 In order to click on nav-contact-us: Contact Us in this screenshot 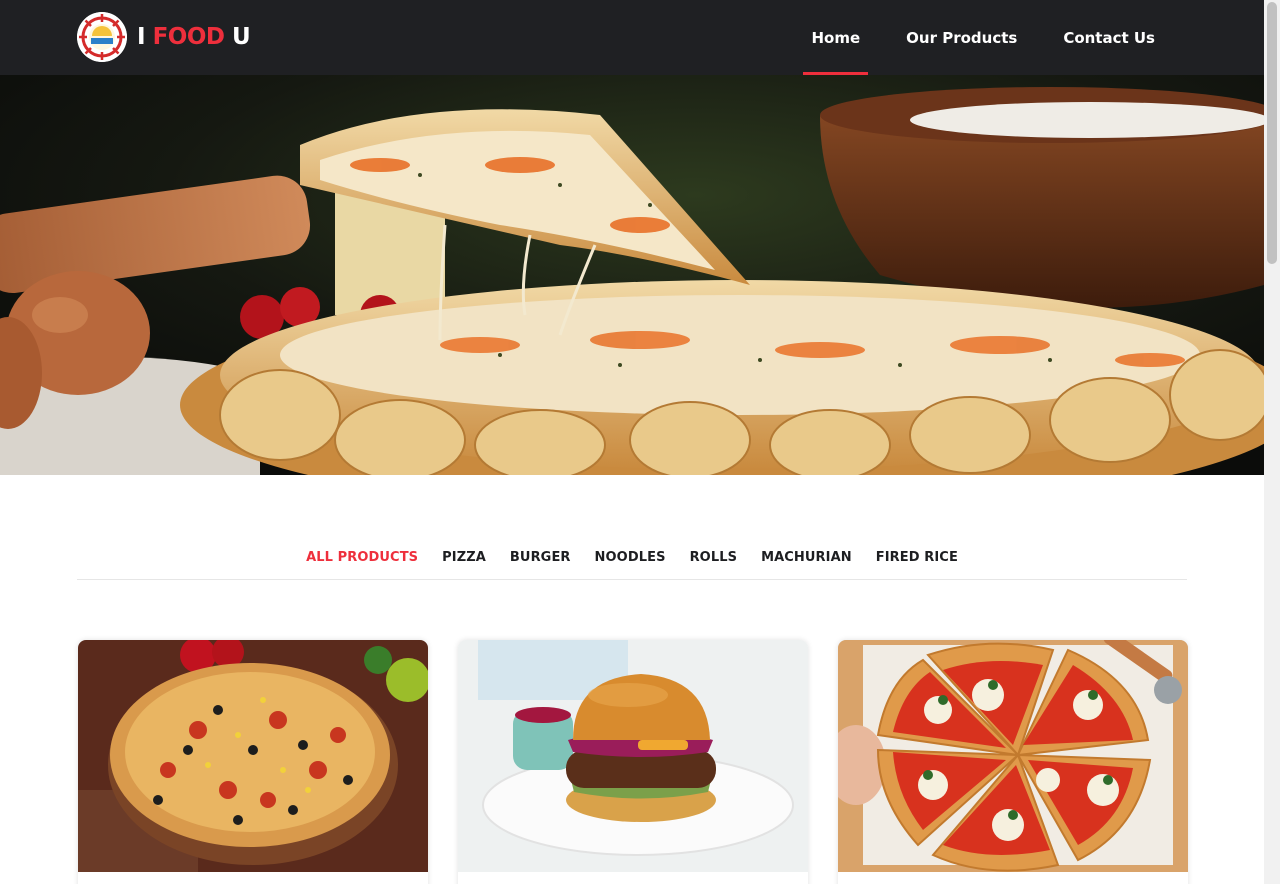, I will do `click(1109, 37)`.